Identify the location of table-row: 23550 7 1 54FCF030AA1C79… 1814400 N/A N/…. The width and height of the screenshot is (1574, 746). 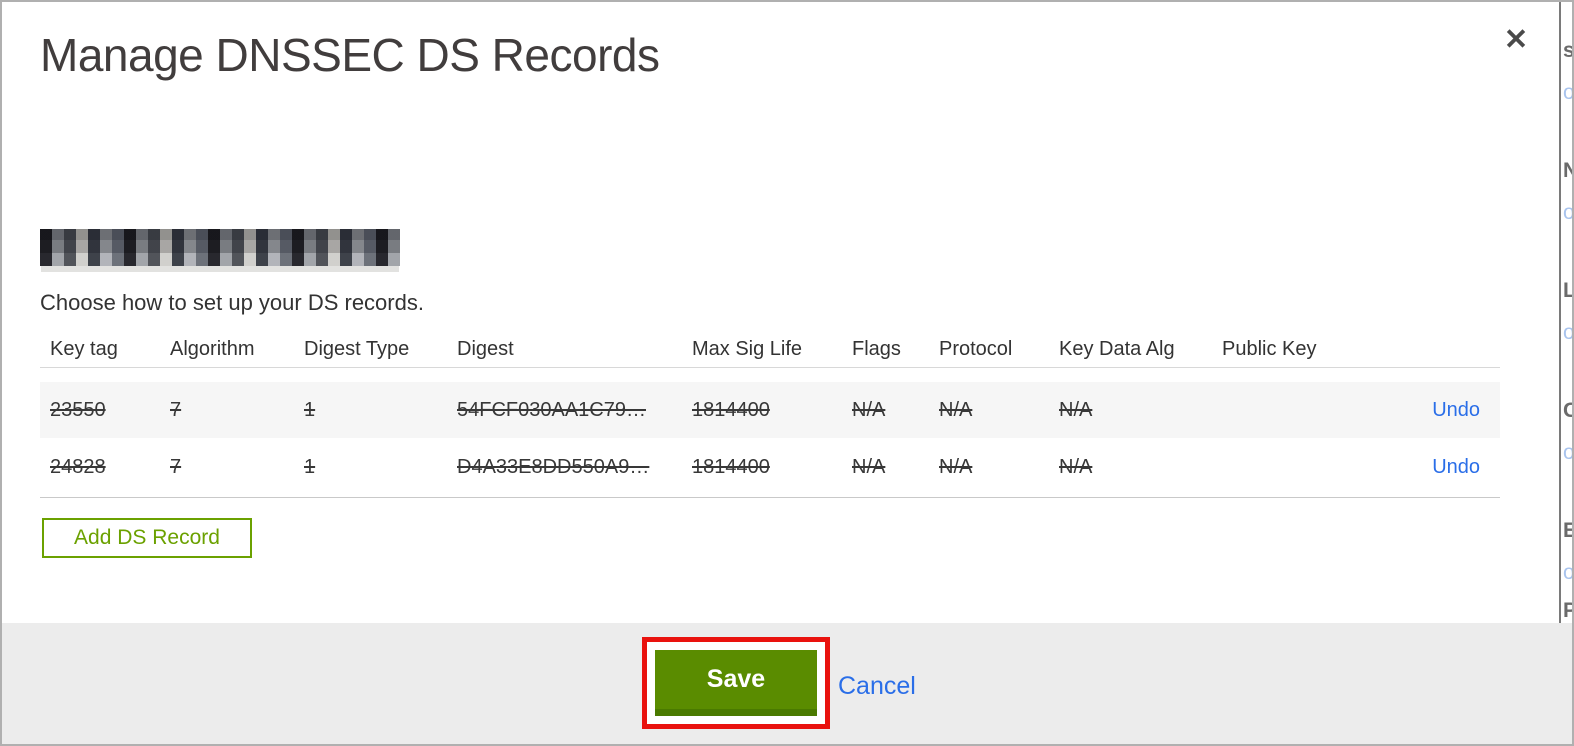
(770, 410).